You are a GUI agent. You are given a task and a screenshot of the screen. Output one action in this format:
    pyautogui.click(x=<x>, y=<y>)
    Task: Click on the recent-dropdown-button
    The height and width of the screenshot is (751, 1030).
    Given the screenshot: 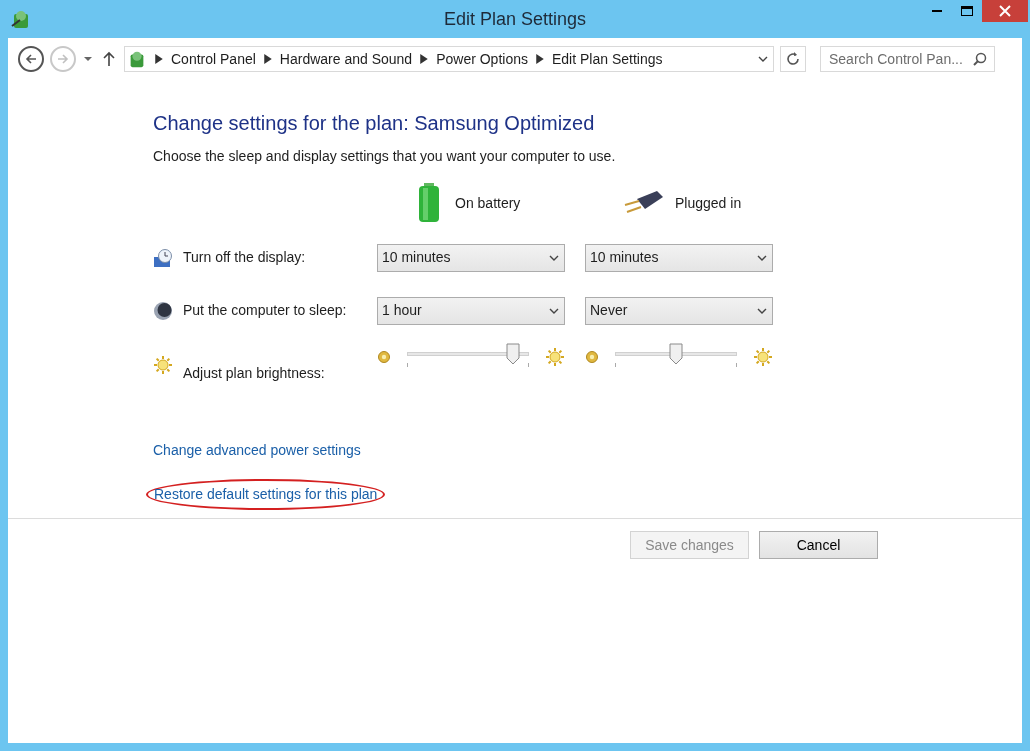 What is the action you would take?
    pyautogui.click(x=88, y=59)
    